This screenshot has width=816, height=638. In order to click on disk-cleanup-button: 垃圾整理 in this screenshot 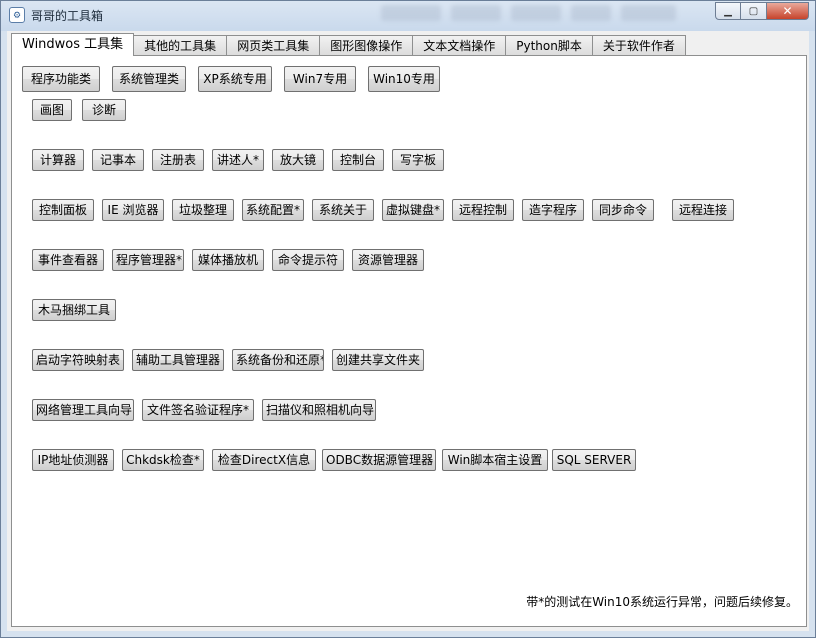, I will do `click(203, 210)`.